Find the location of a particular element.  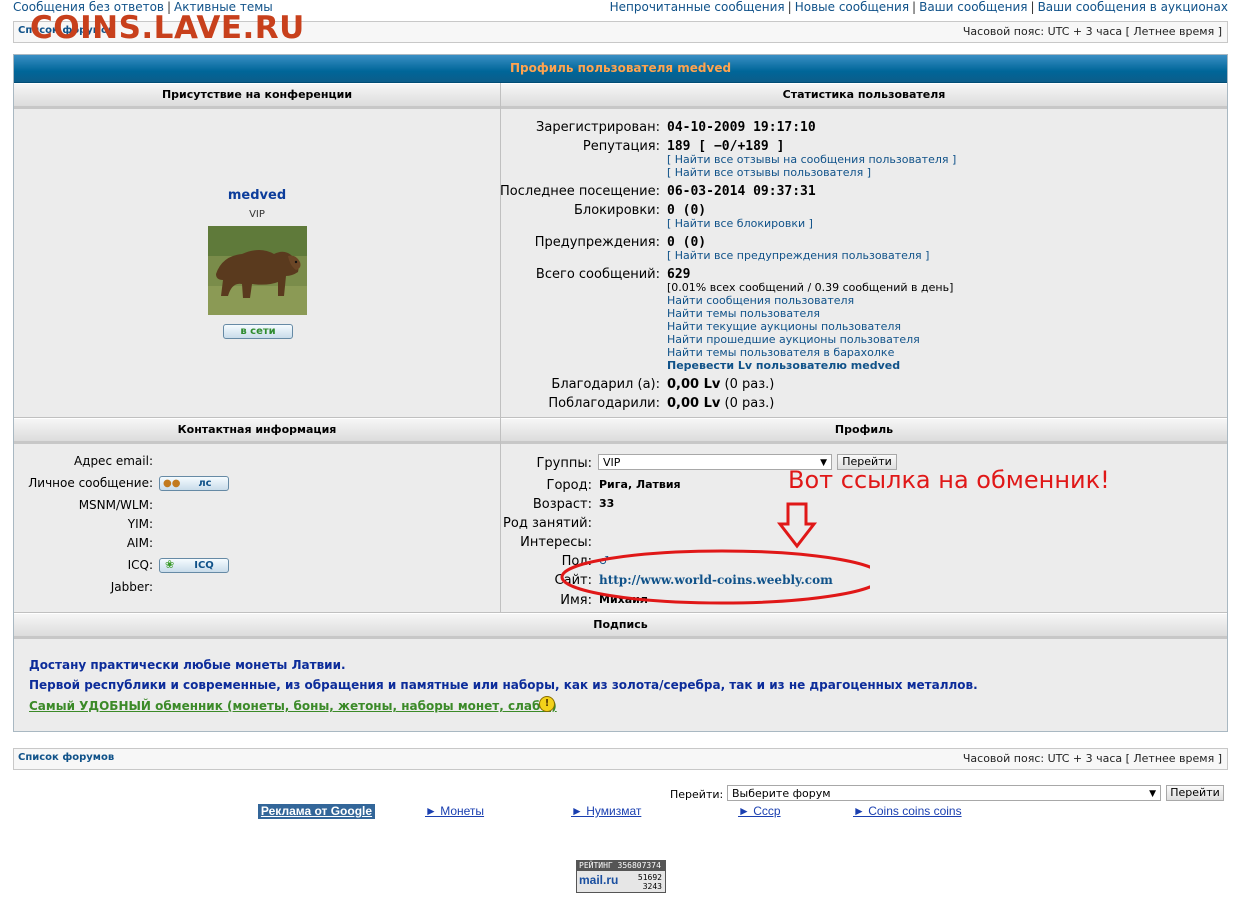

mailru-counter: РЕЙТИНГ 356807374 mail.ru 51692 3243 is located at coordinates (621, 876).